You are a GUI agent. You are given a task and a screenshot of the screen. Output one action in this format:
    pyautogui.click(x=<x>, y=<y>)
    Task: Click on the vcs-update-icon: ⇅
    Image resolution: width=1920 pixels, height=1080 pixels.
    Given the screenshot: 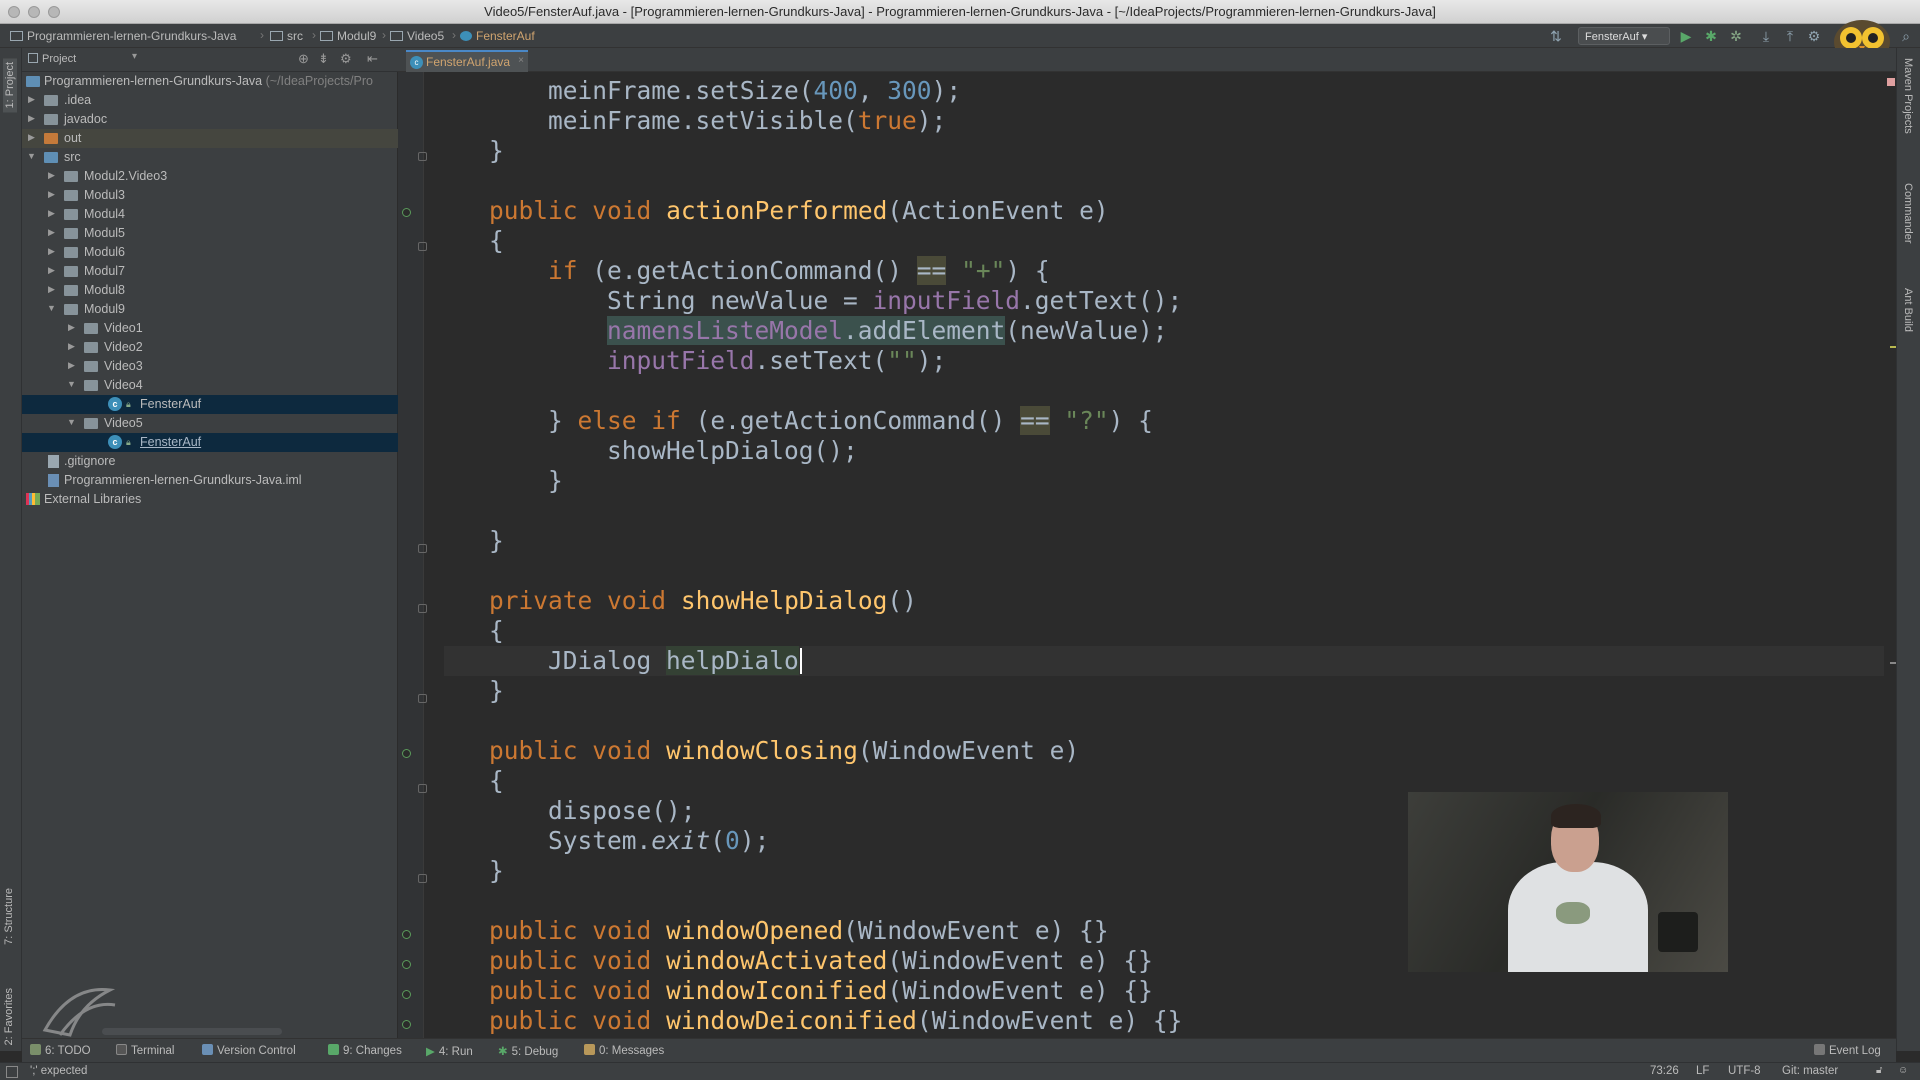 What is the action you would take?
    pyautogui.click(x=1556, y=36)
    